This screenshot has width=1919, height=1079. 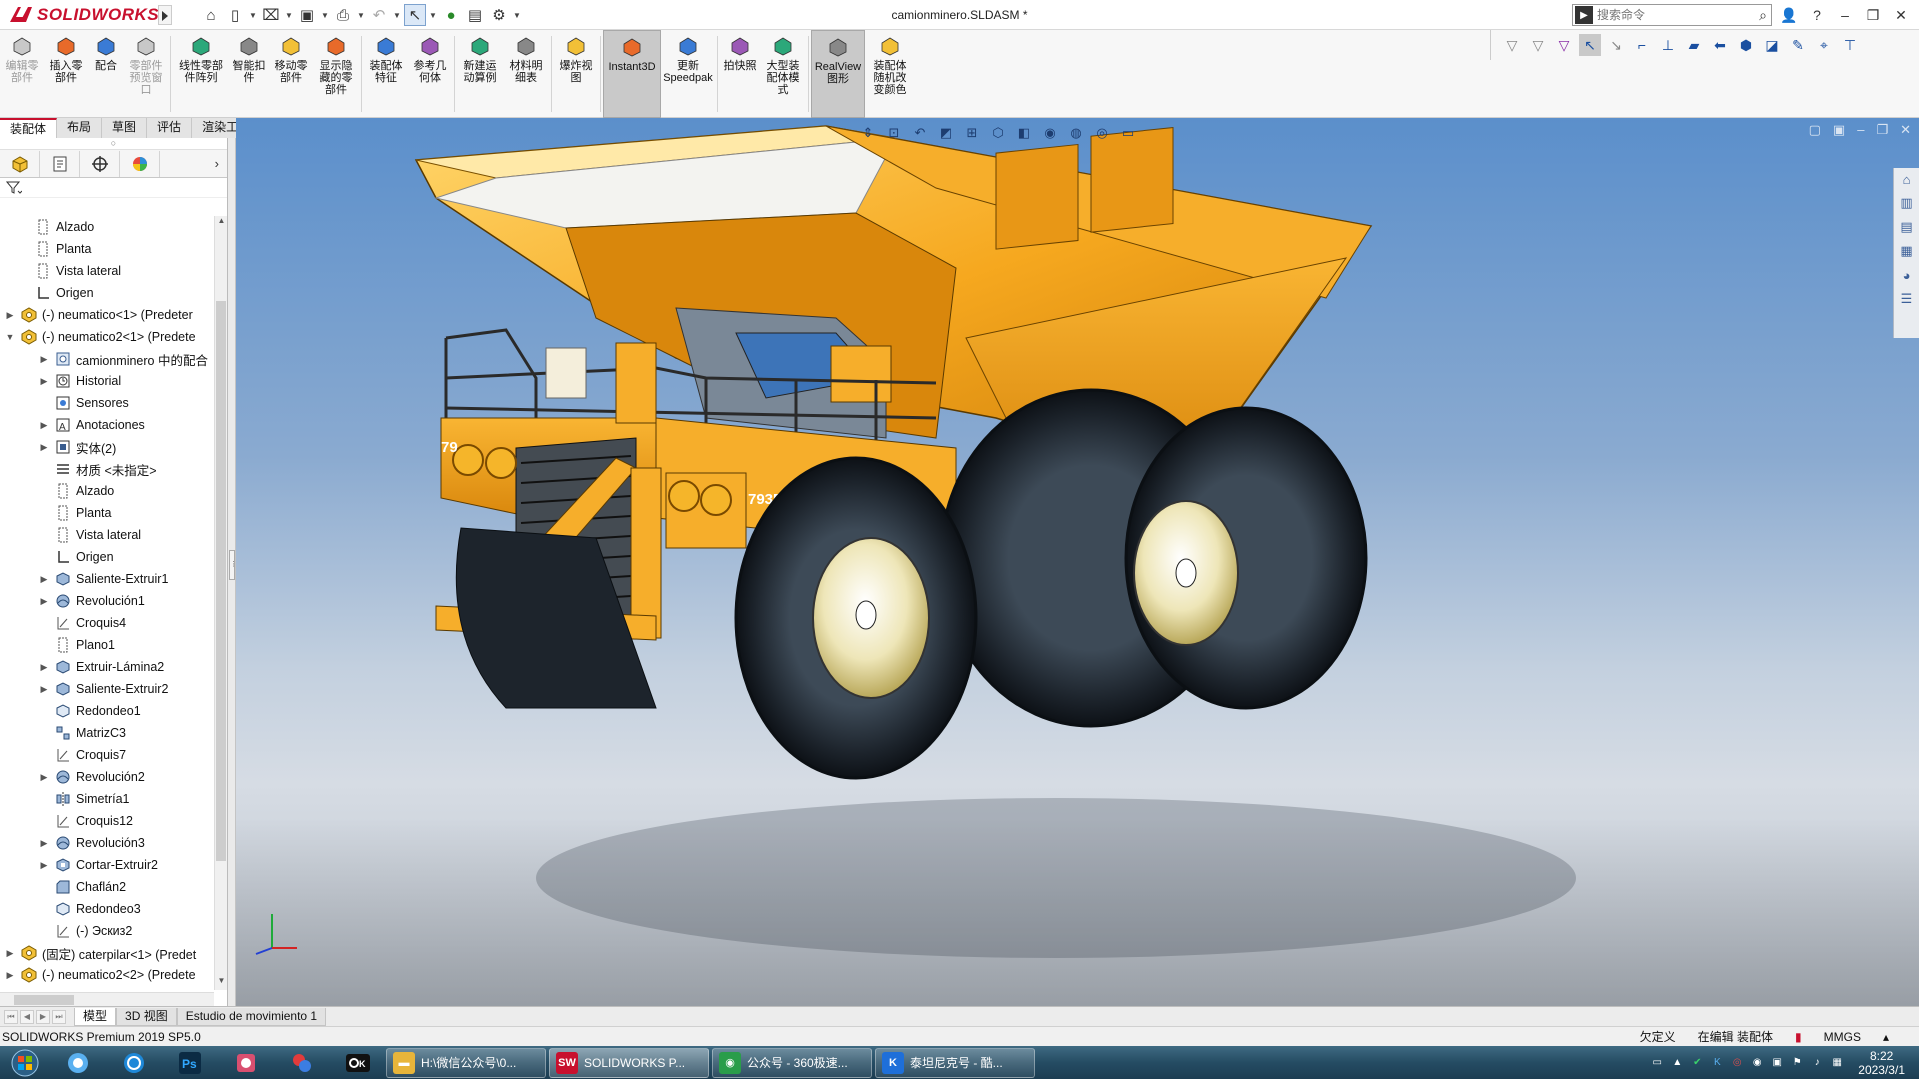 What do you see at coordinates (1102, 133) in the screenshot?
I see `apply-scene-icon: ◎` at bounding box center [1102, 133].